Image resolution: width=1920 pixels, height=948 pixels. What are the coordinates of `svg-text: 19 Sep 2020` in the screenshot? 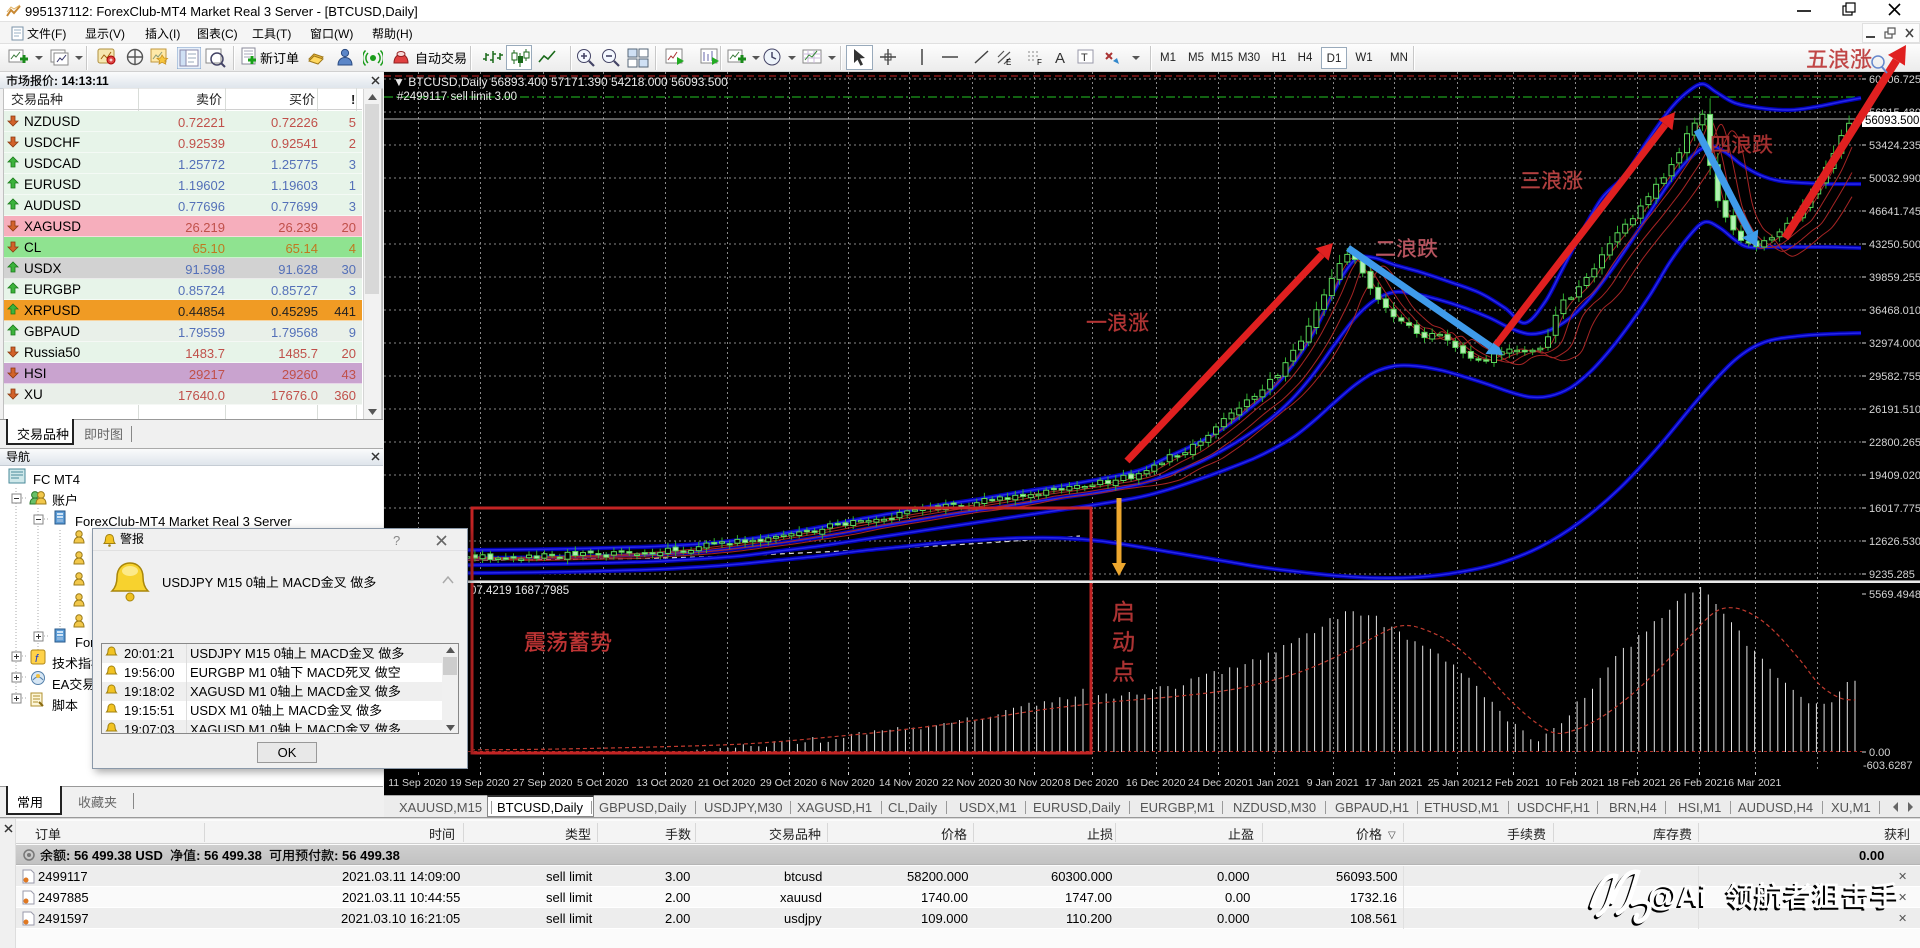 It's located at (480, 783).